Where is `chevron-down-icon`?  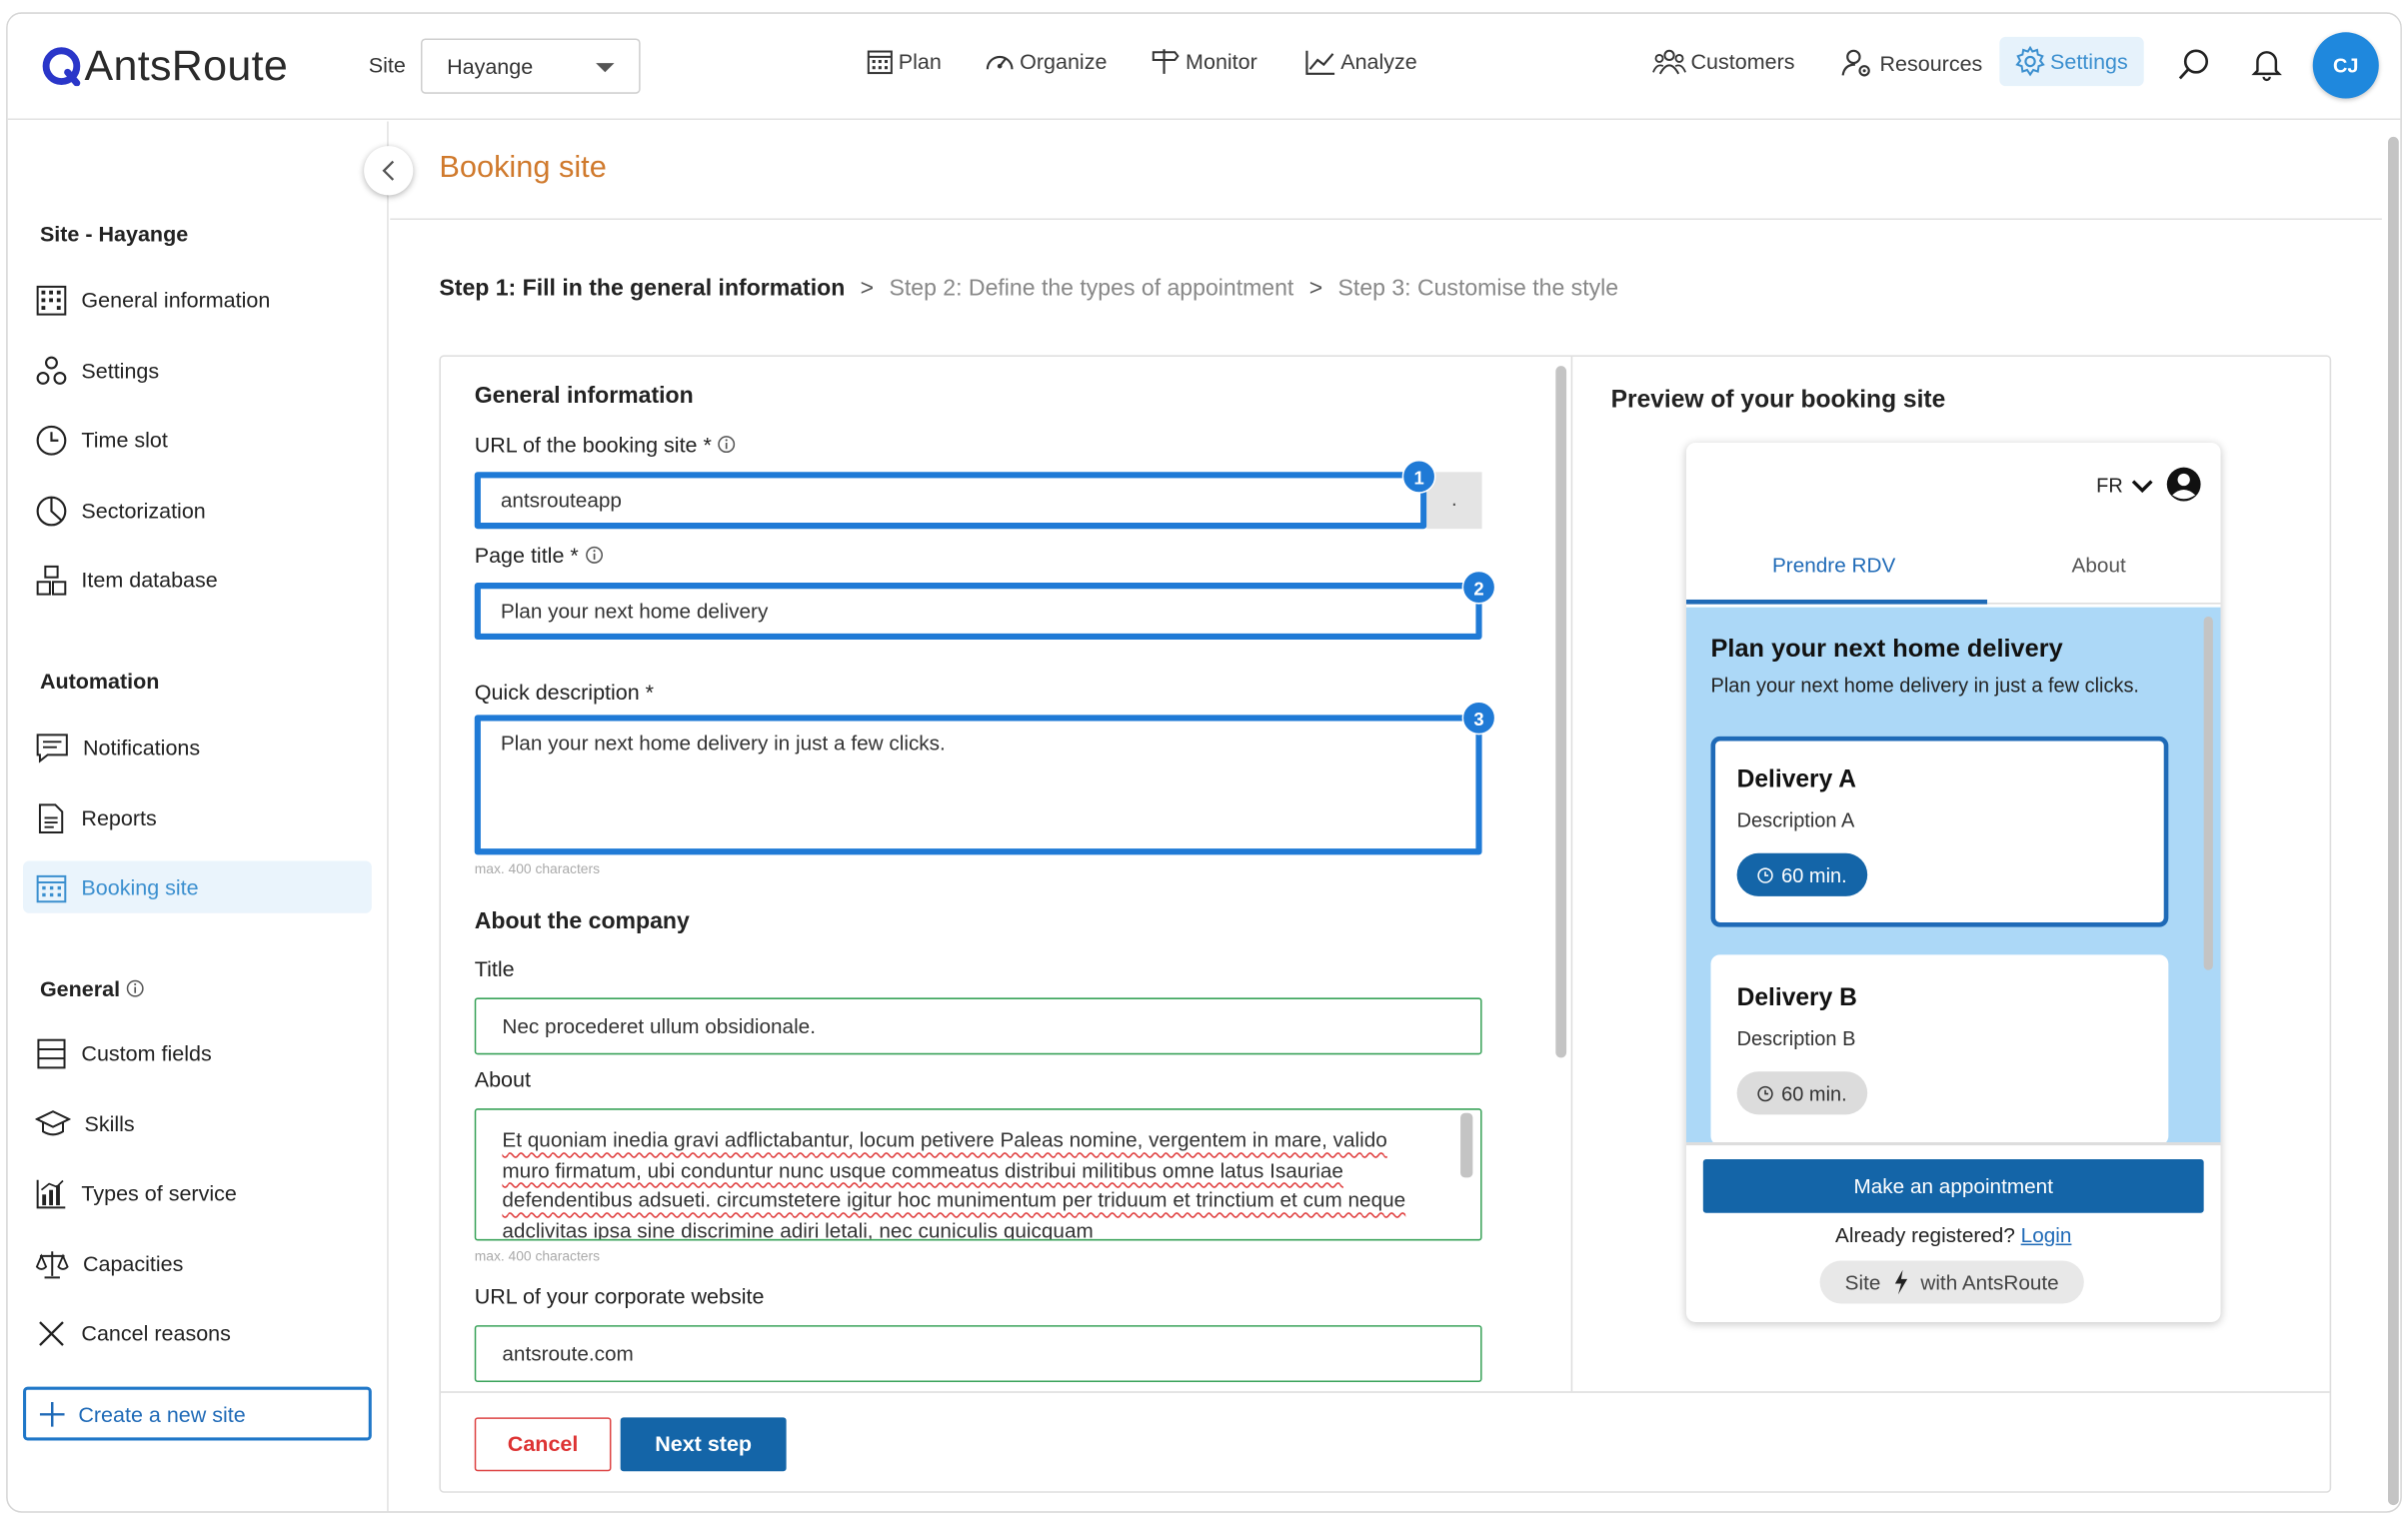 chevron-down-icon is located at coordinates (2143, 486).